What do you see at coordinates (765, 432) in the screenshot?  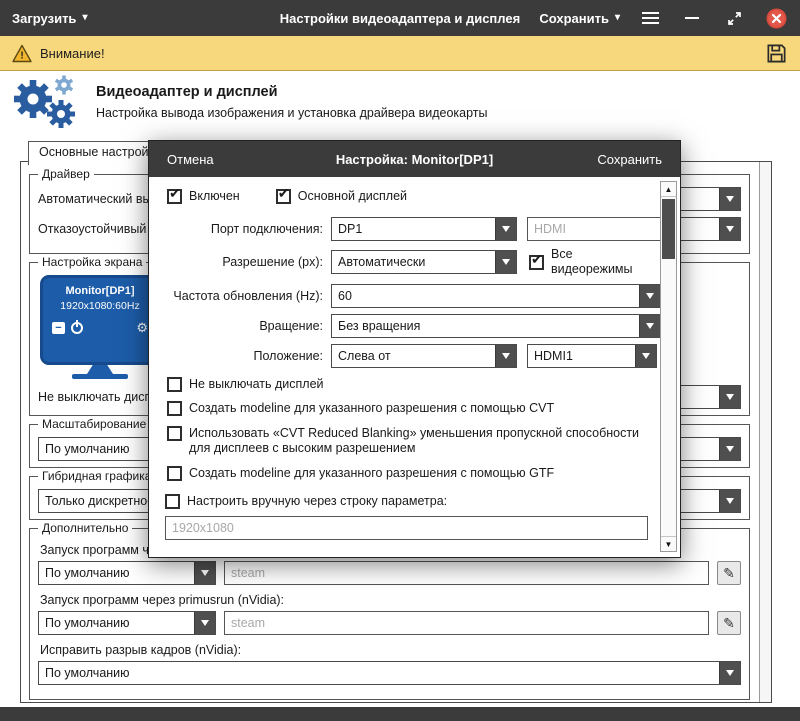 I see `form-scrollbar` at bounding box center [765, 432].